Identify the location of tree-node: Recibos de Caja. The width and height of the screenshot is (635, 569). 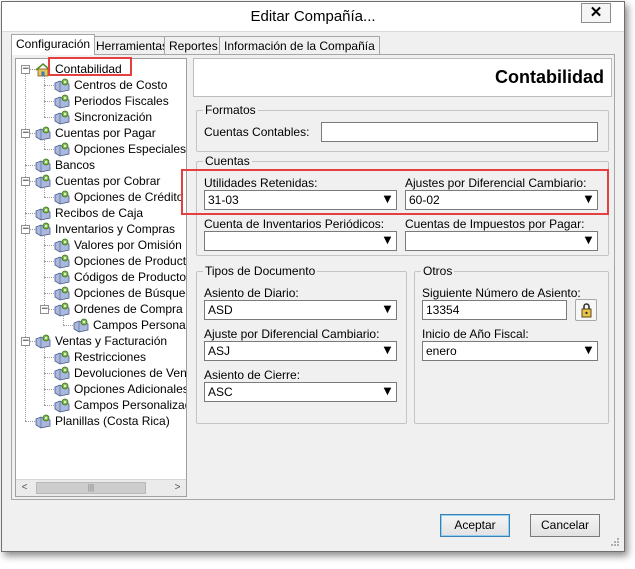
(101, 213).